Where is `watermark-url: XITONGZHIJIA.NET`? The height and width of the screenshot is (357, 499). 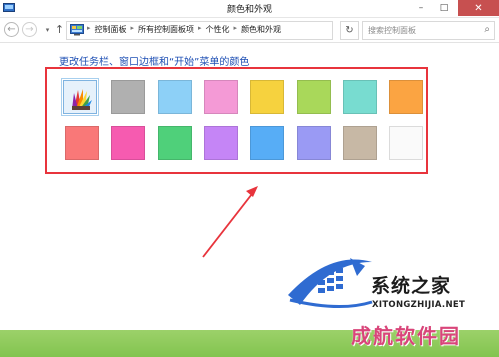 watermark-url: XITONGZHIJIA.NET is located at coordinates (419, 305).